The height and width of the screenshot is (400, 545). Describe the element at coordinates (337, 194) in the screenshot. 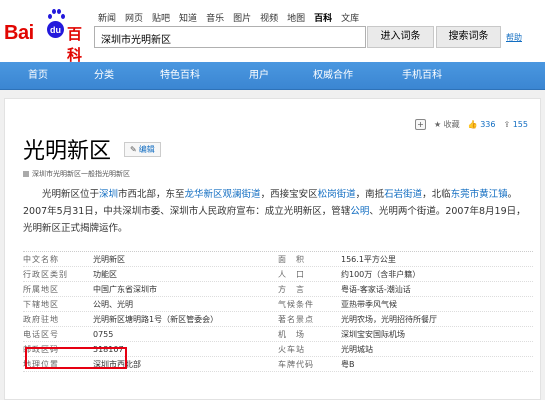

I see `link-songgang: 松岗街道` at that location.